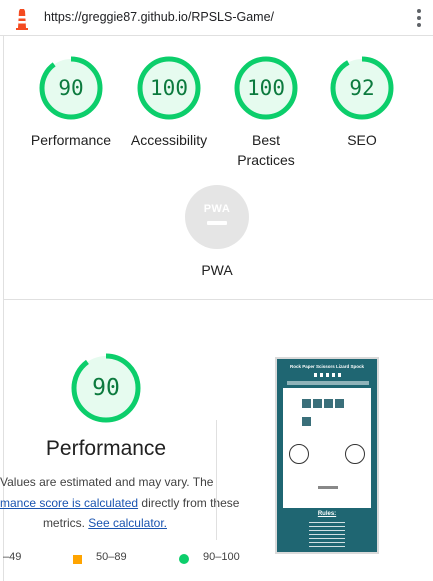 The image size is (433, 581). I want to click on gauge-label-best-practices: Best Practices, so click(266, 150).